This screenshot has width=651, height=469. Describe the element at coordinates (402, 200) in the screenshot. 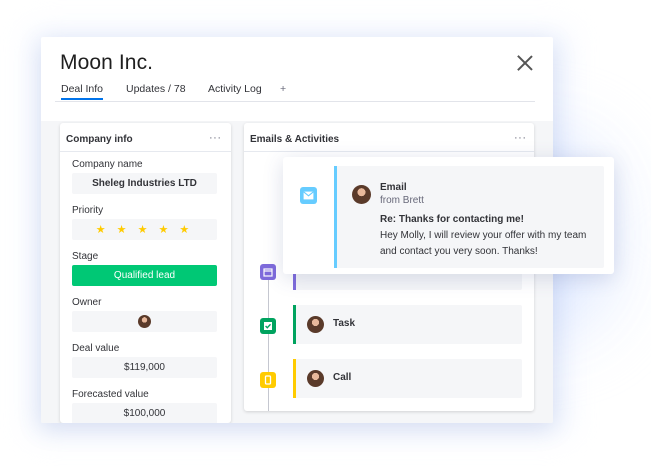

I see `email-sender: from Brett` at that location.